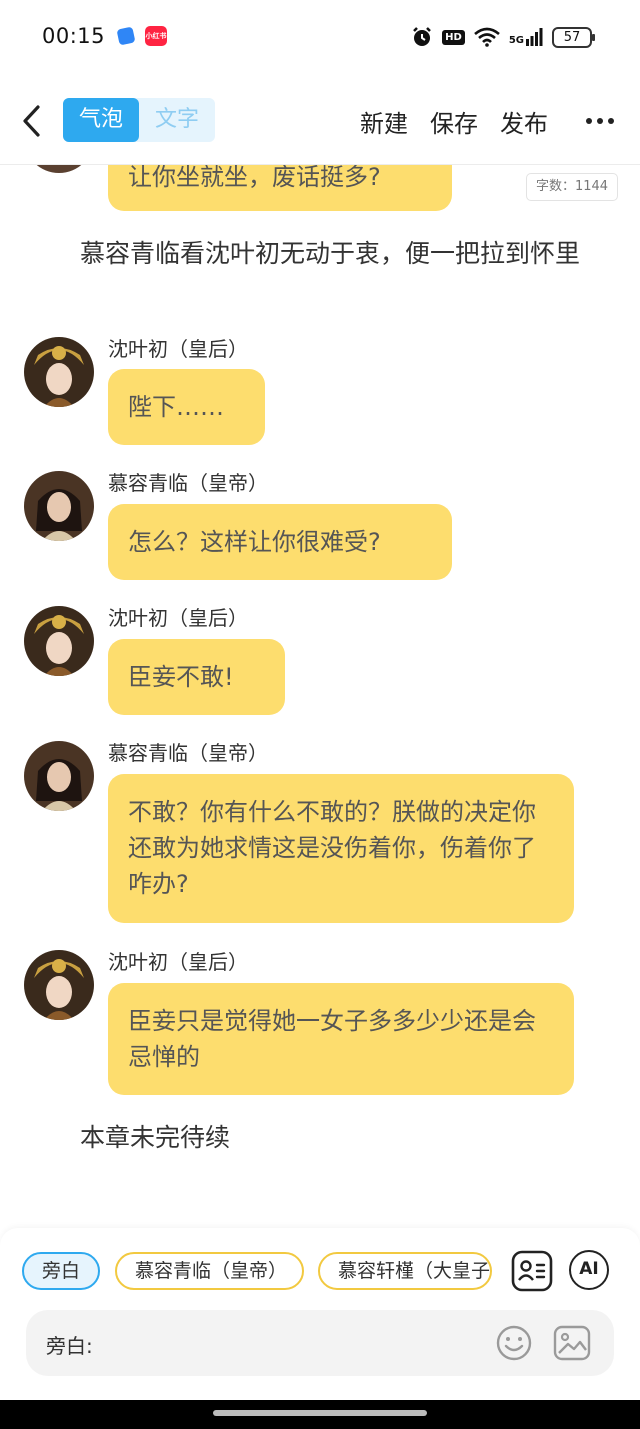 This screenshot has width=640, height=1429. Describe the element at coordinates (61, 1271) in the screenshot. I see `role-chip-narrator: 旁白` at that location.